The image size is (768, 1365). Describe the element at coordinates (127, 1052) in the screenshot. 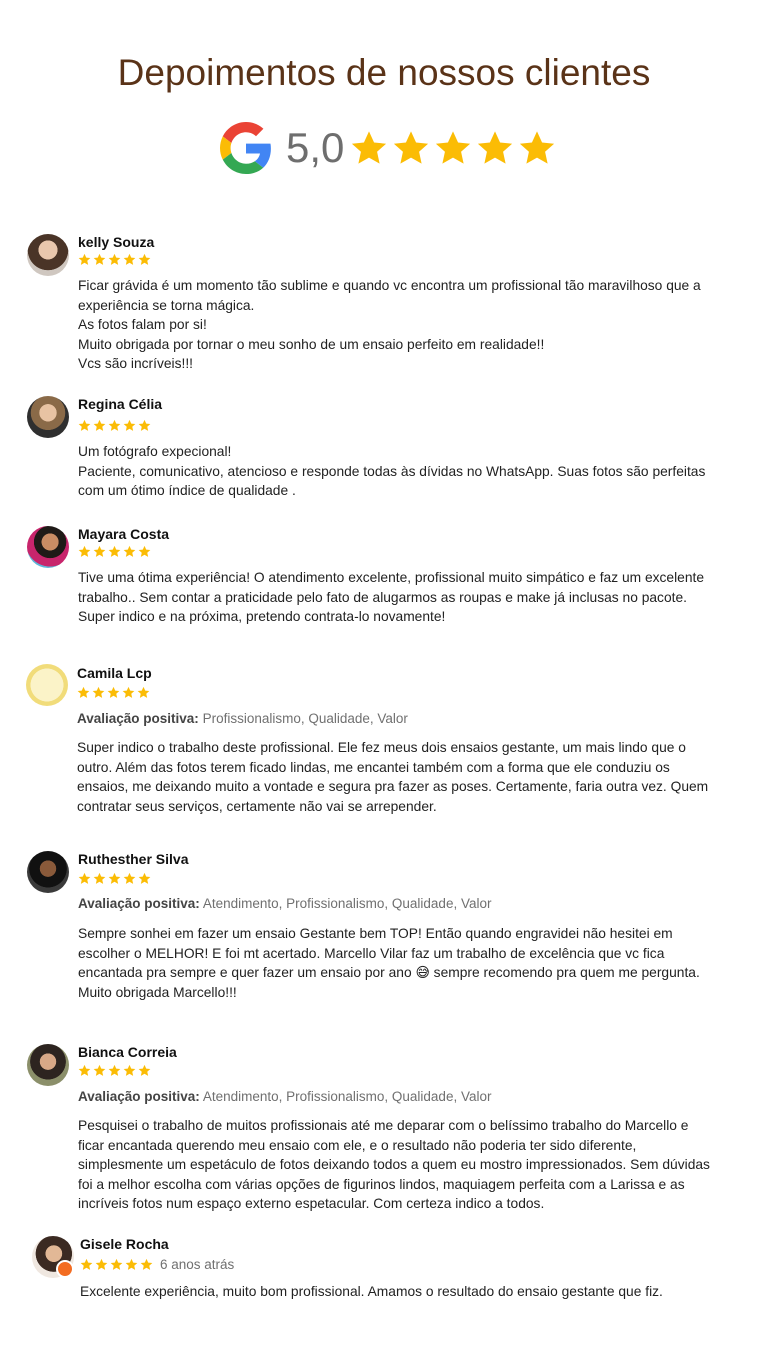

I see `reviewer-name: Bianca Correia` at that location.